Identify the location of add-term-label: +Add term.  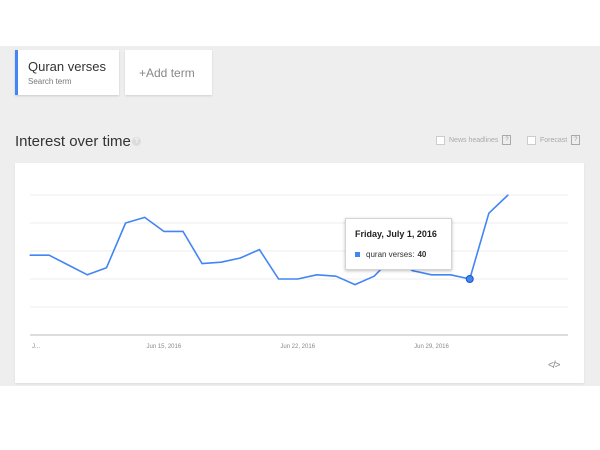
(167, 73).